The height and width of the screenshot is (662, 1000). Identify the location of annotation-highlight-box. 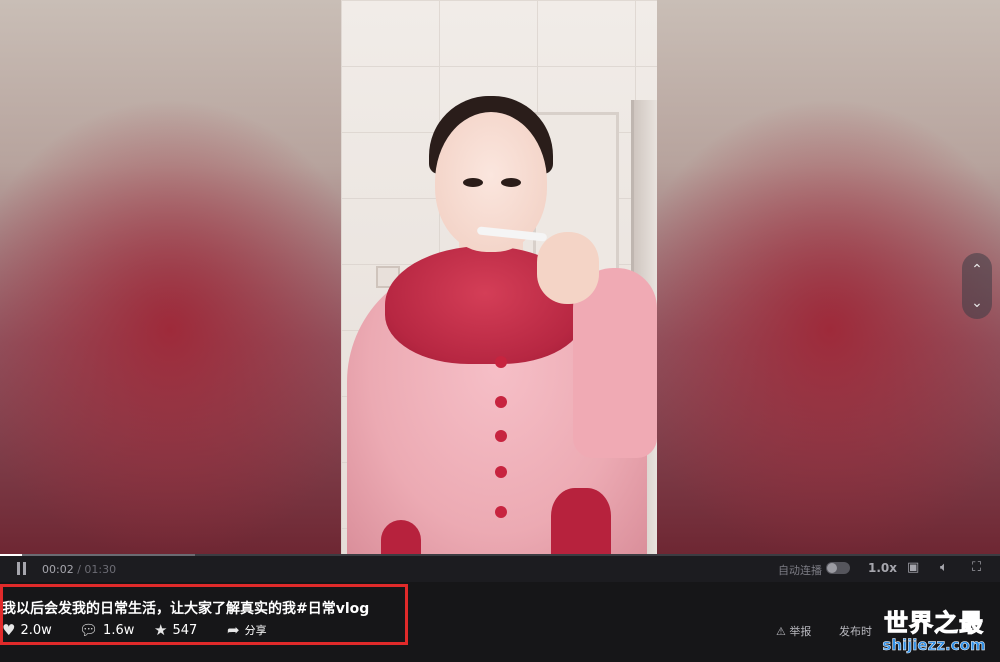
(204, 614).